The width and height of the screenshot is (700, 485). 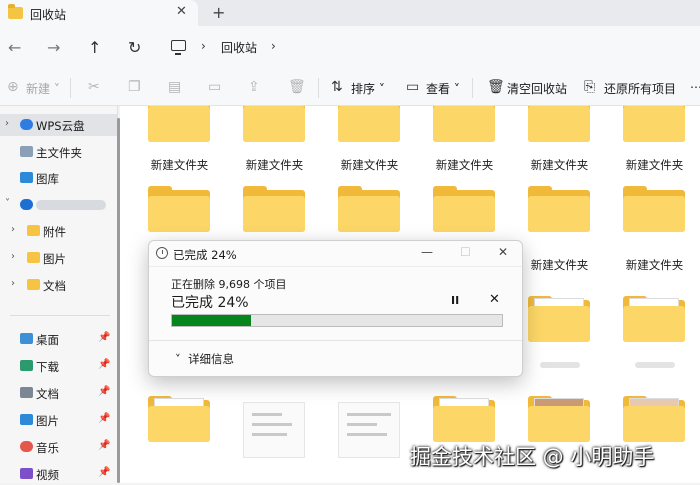 What do you see at coordinates (181, 11) in the screenshot?
I see `close-tab-button: ✕` at bounding box center [181, 11].